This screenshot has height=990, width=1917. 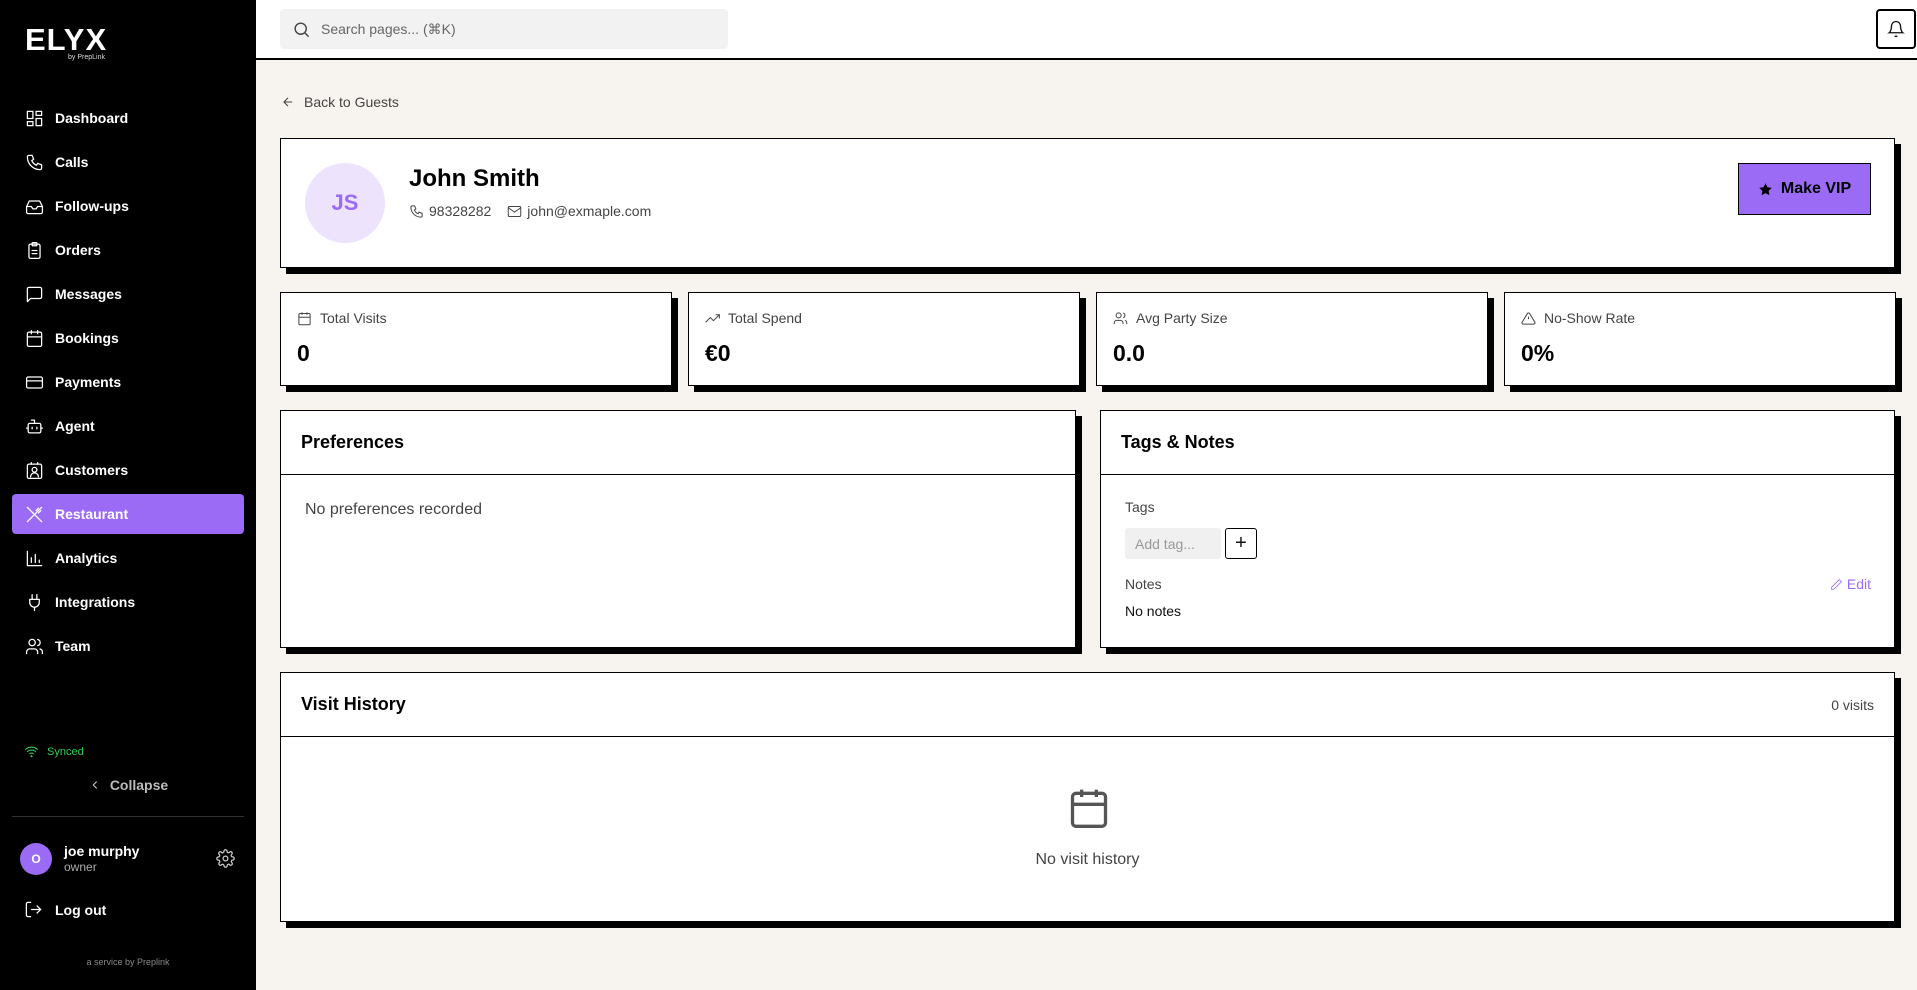 I want to click on sidebar-item-follow-ups: Follow-ups, so click(x=128, y=206).